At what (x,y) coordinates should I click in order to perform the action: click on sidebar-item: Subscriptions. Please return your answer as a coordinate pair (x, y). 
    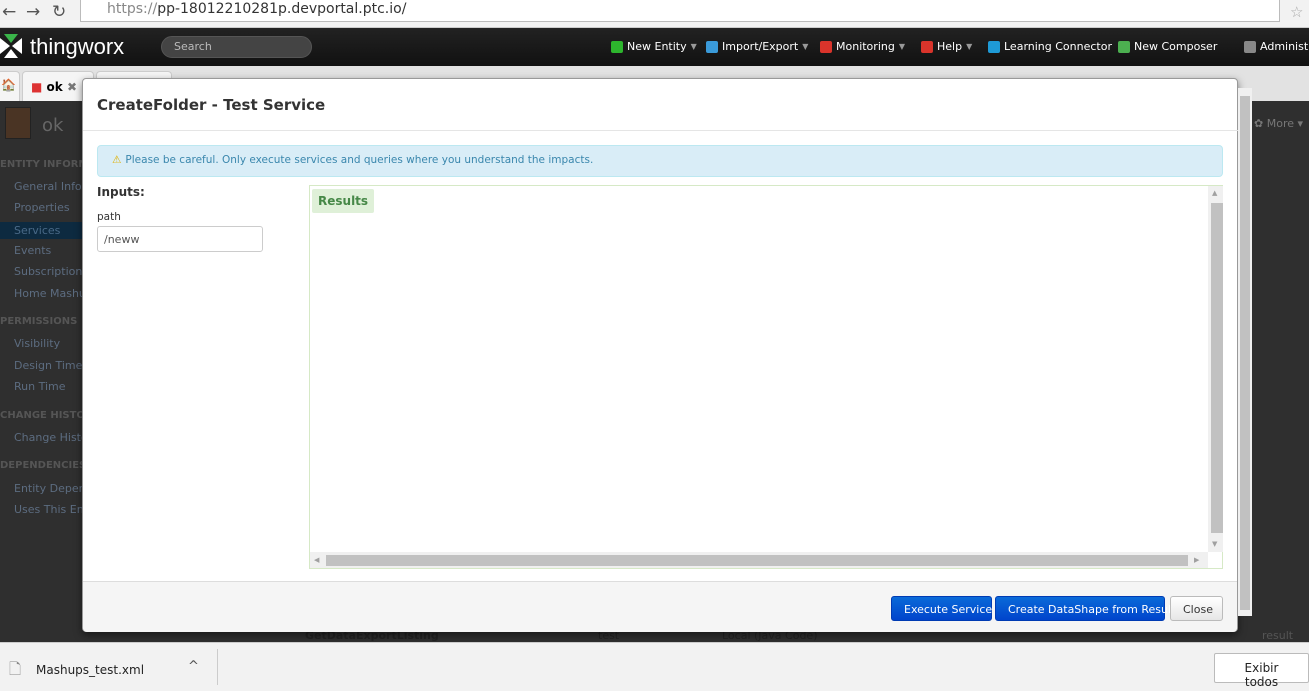
    Looking at the image, I should click on (44, 271).